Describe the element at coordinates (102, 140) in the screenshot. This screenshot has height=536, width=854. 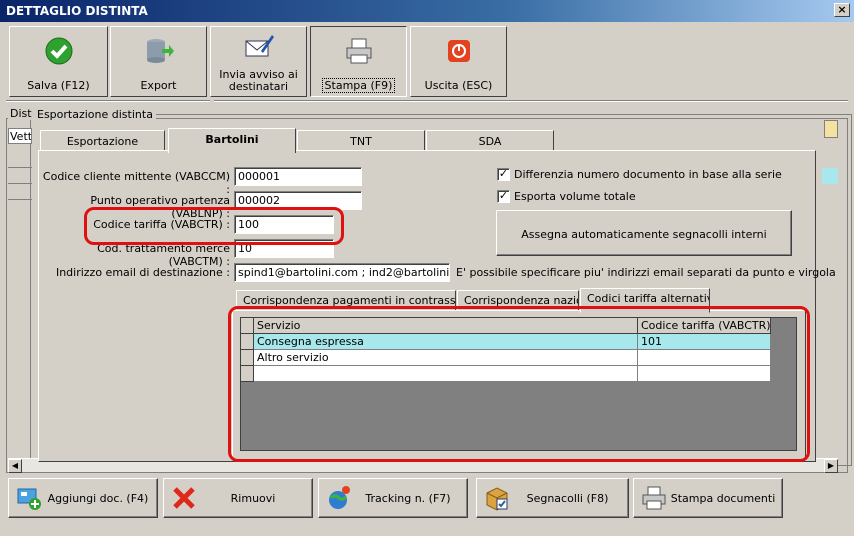
I see `tab-esportazione: Esportazione` at that location.